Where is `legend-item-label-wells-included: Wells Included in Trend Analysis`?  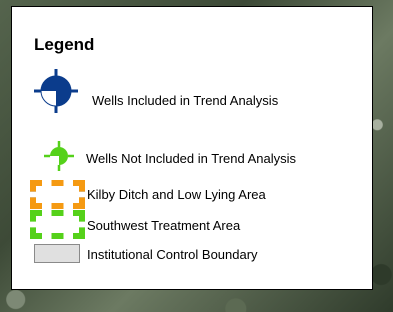
legend-item-label-wells-included: Wells Included in Trend Analysis is located at coordinates (185, 100).